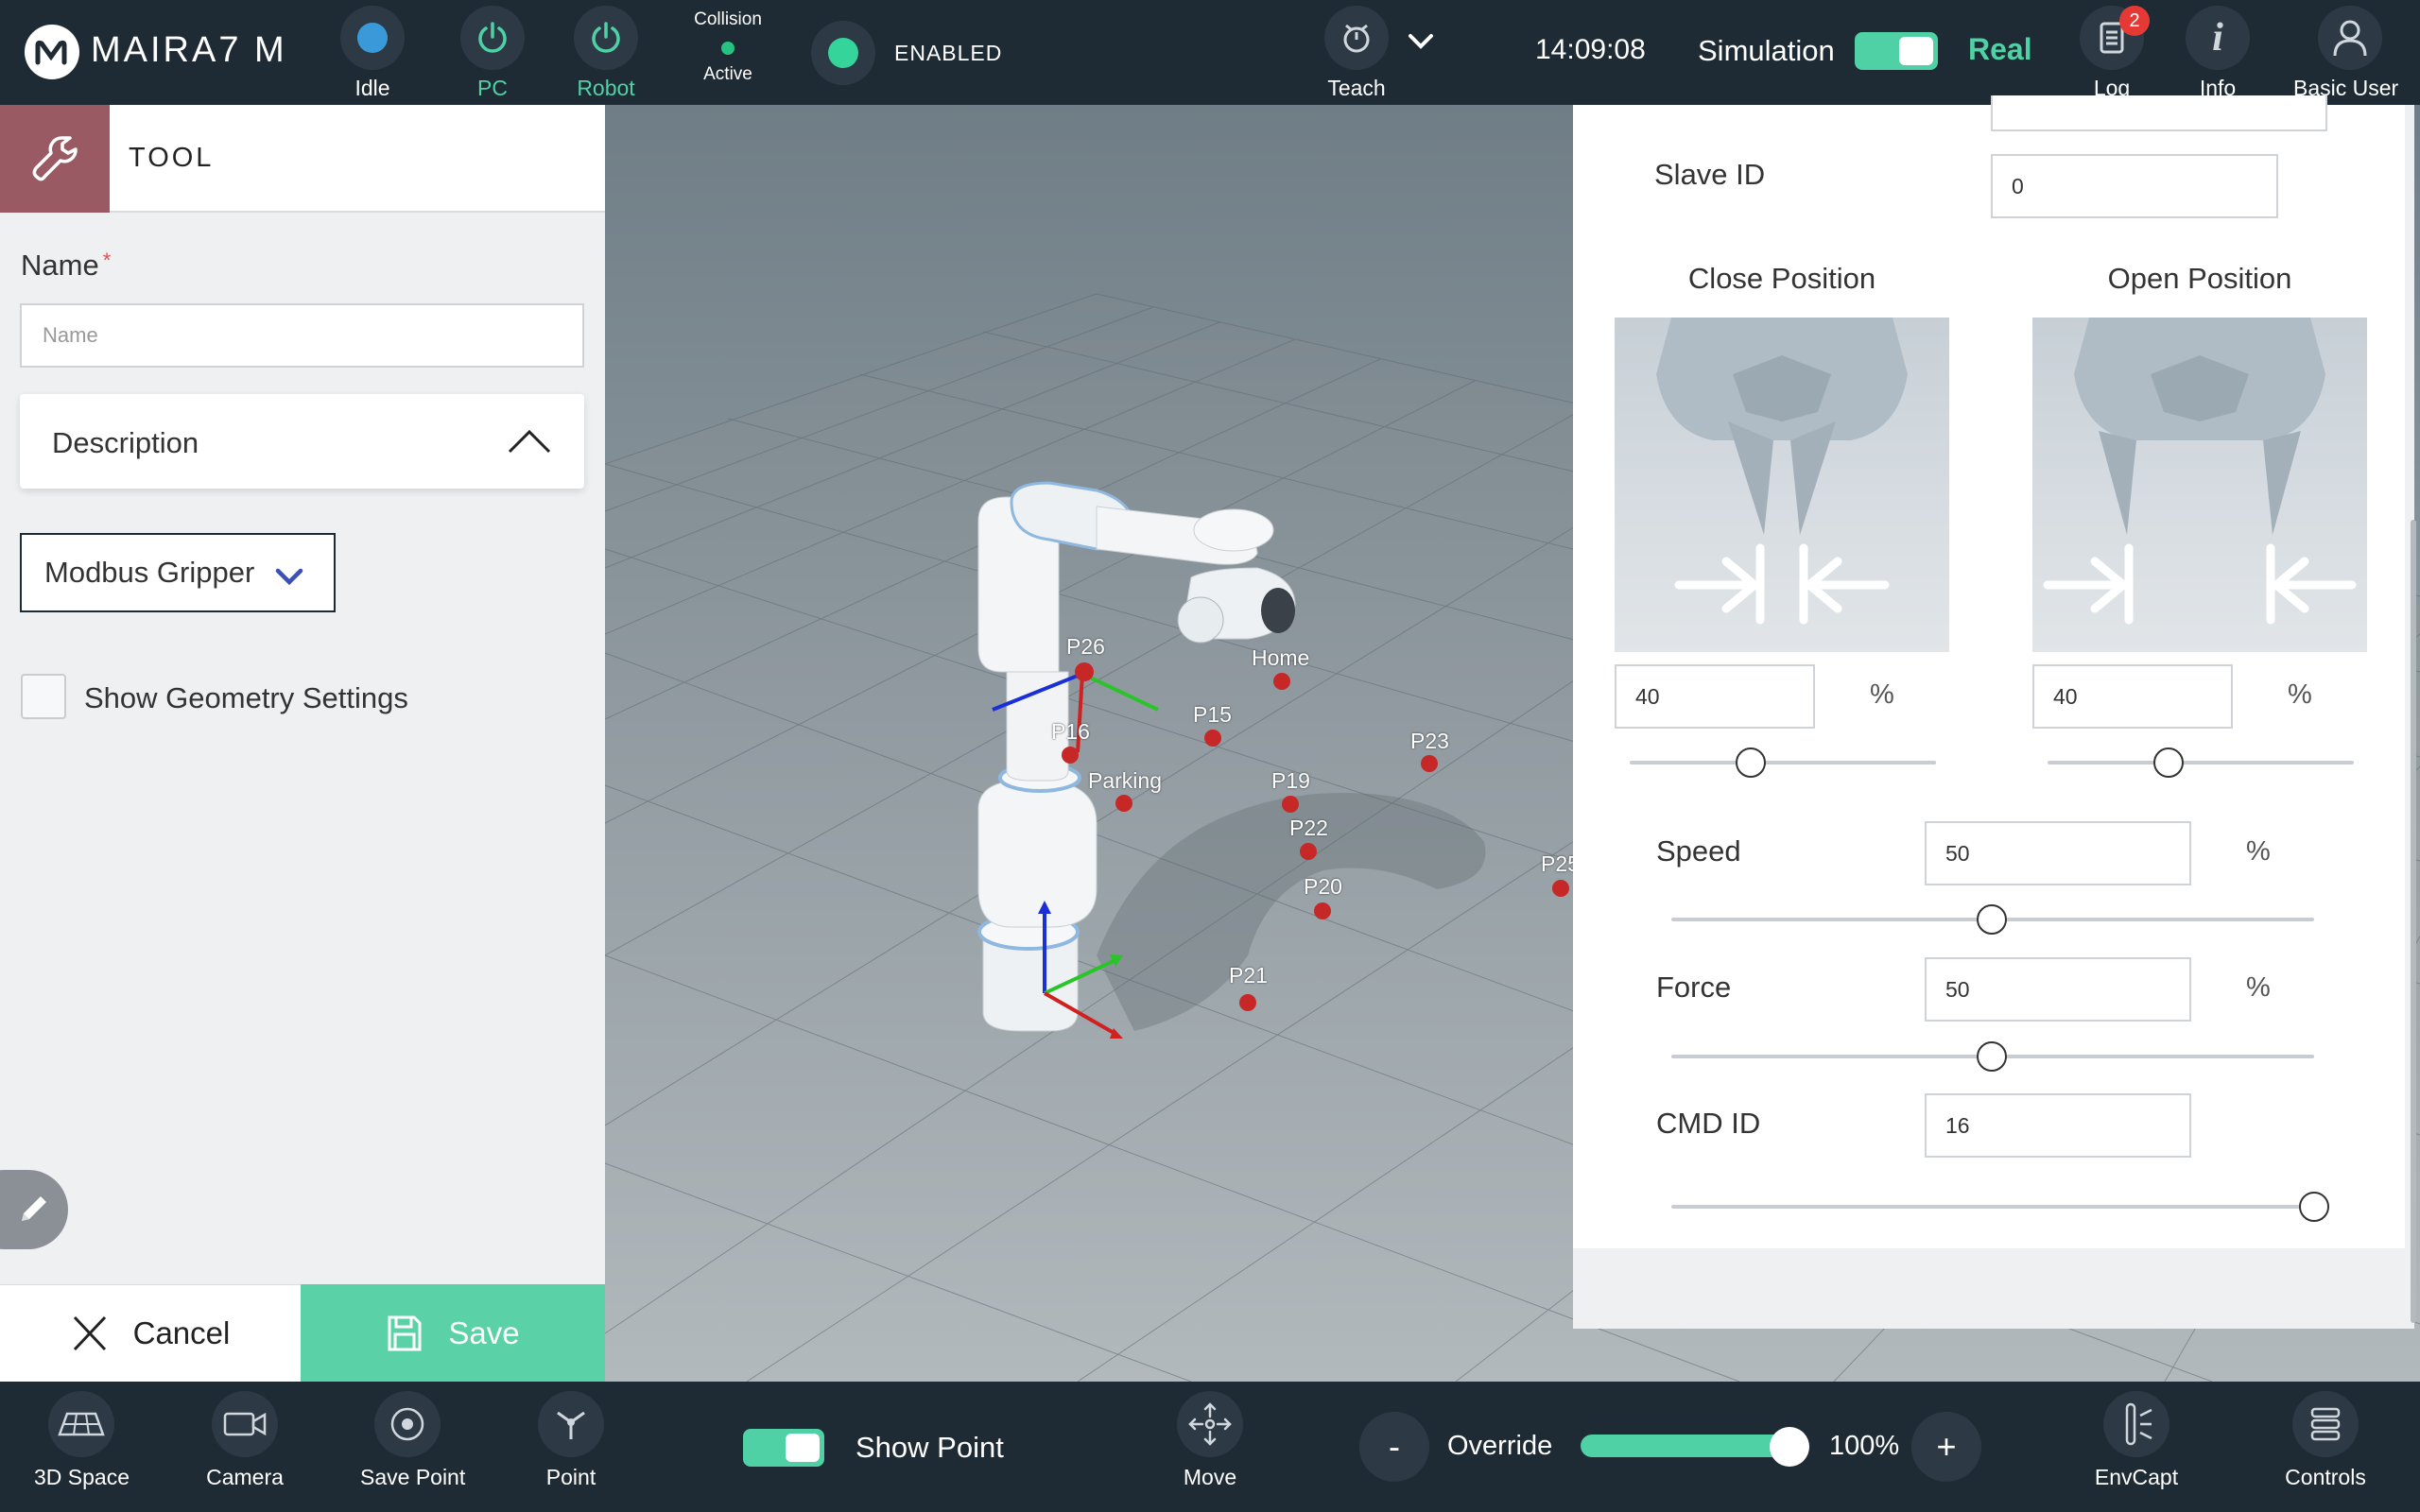  I want to click on tool-panel-header: TOOL, so click(302, 159).